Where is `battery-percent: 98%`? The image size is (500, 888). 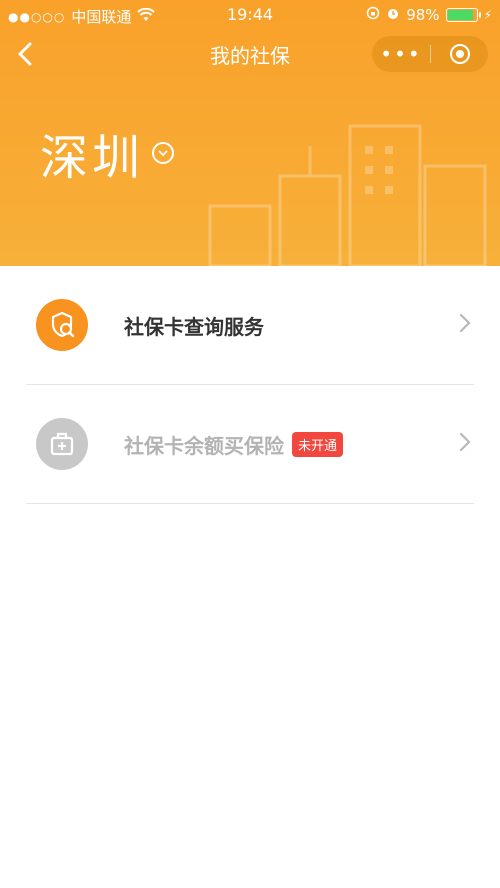 battery-percent: 98% is located at coordinates (423, 15).